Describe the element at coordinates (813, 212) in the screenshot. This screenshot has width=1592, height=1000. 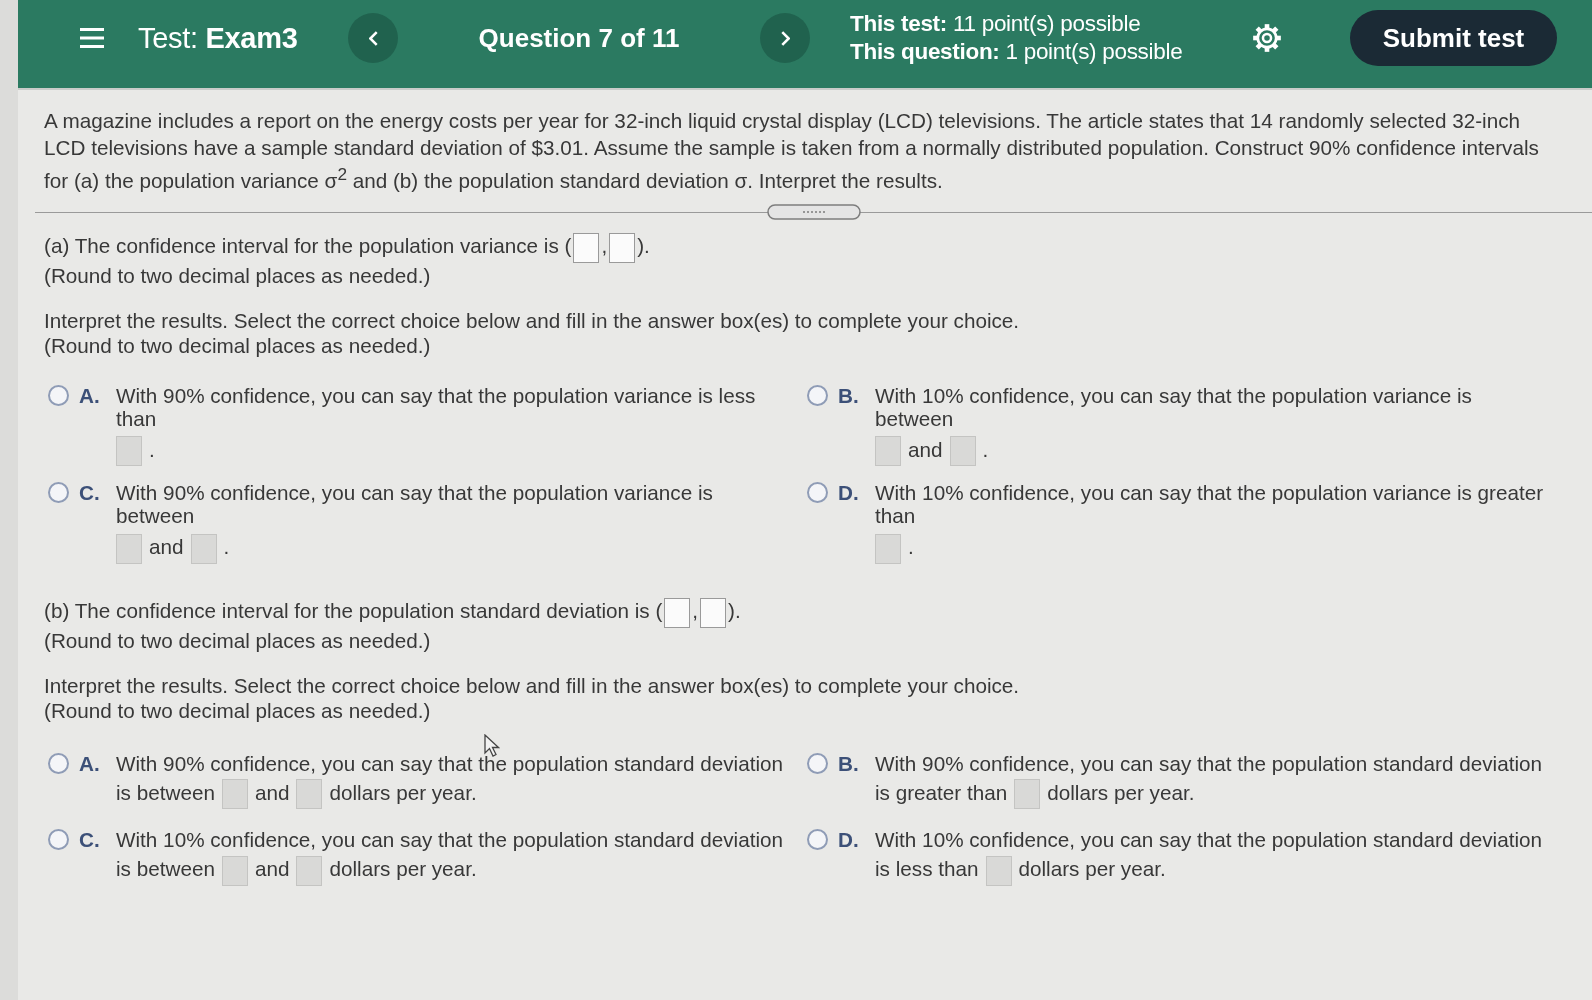
I see `resize-handle` at that location.